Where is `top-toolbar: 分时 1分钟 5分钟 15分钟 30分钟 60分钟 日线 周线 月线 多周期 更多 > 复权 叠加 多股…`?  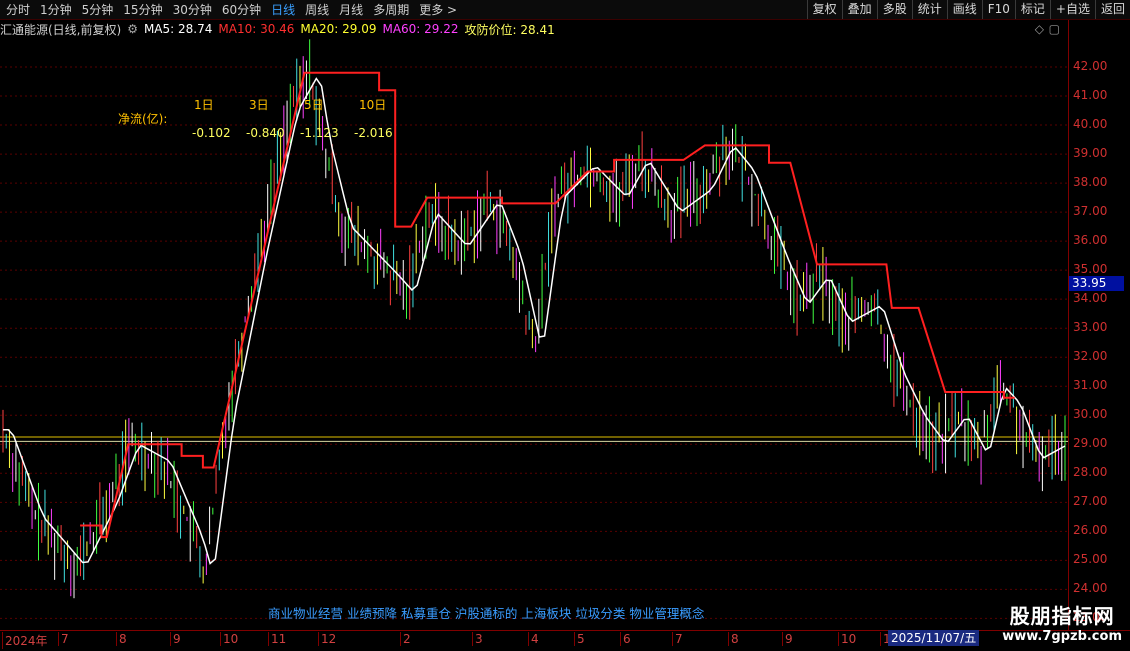
top-toolbar: 分时 1分钟 5分钟 15分钟 30分钟 60分钟 日线 周线 月线 多周期 更多 > 复权 叠加 多股… is located at coordinates (565, 10).